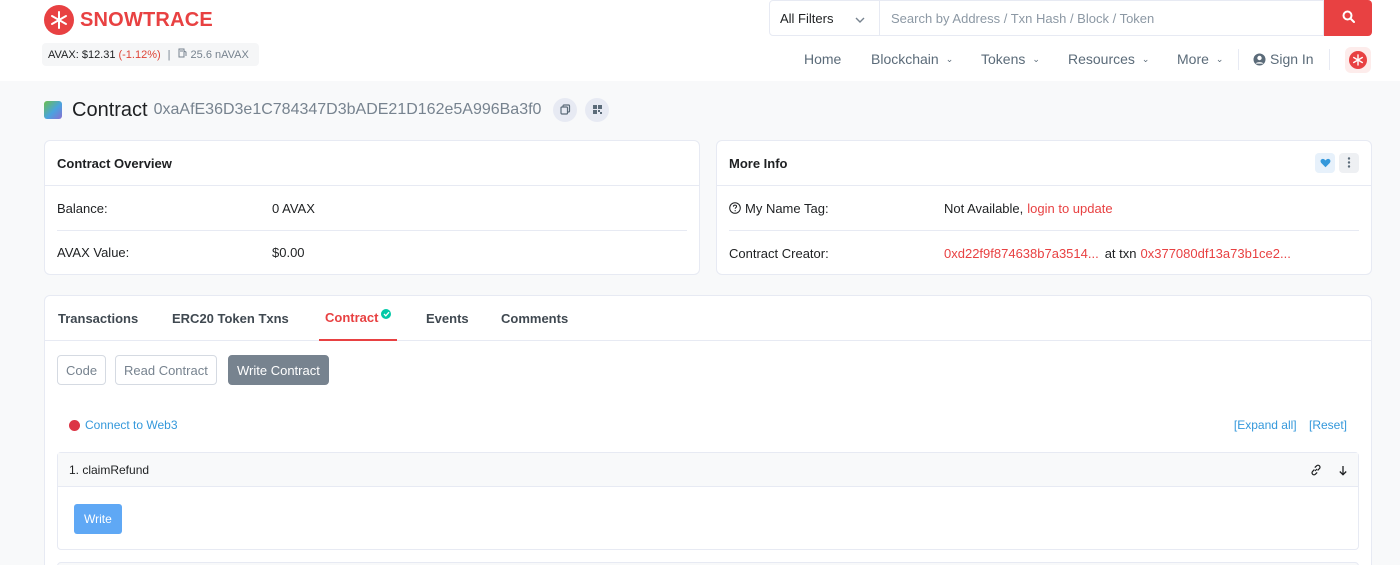  I want to click on tab-contract-label: Contract, so click(352, 317).